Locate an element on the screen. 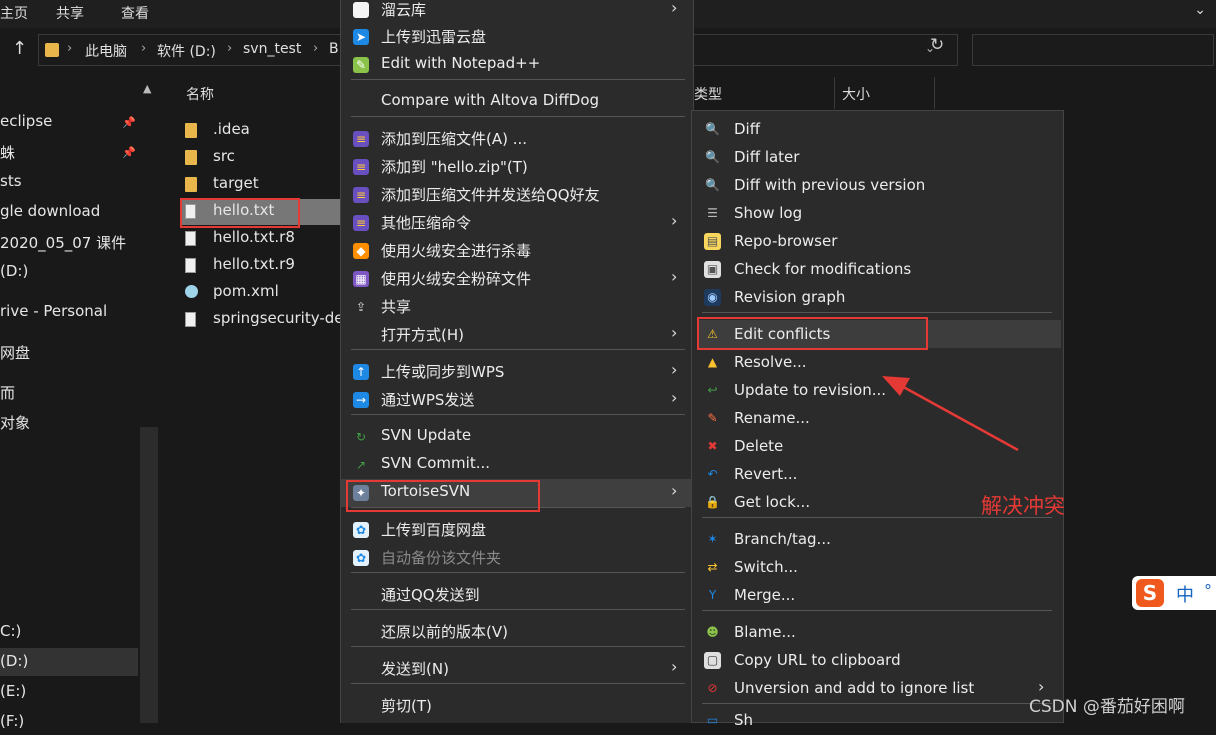 This screenshot has width=1216, height=735. svn-menu-item: 🔍 Diff with previous version is located at coordinates (877, 186).